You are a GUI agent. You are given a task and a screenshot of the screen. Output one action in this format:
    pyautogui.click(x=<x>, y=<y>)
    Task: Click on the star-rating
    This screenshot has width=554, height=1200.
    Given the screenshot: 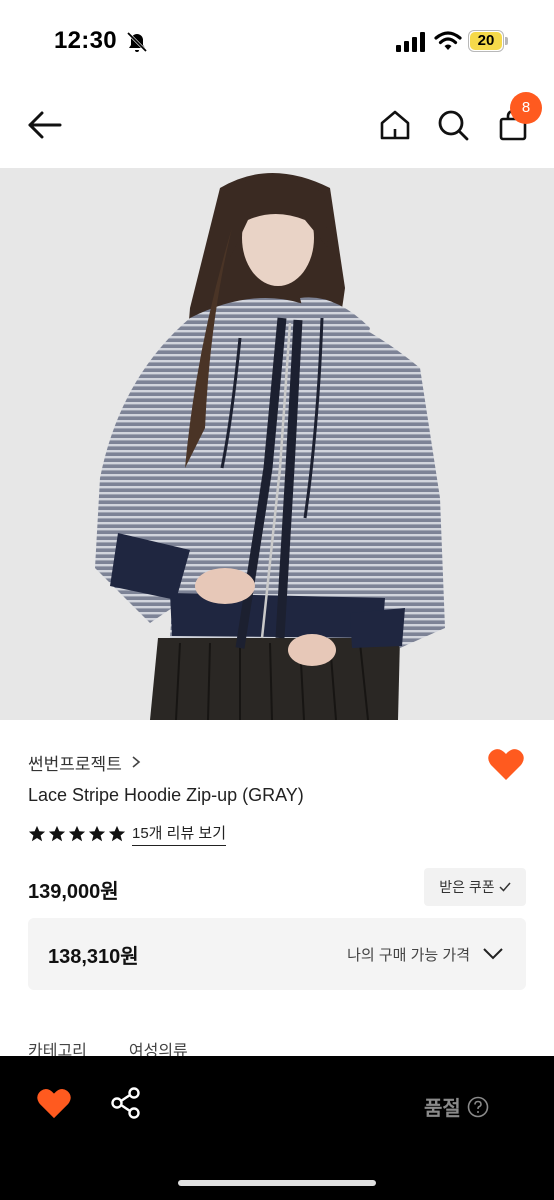 What is the action you would take?
    pyautogui.click(x=77, y=834)
    